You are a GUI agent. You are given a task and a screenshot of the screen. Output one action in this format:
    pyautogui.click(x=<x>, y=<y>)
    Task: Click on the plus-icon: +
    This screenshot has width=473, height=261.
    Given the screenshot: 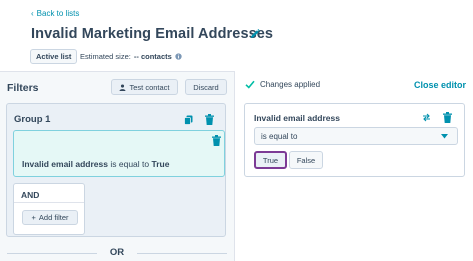 What is the action you would take?
    pyautogui.click(x=33, y=217)
    